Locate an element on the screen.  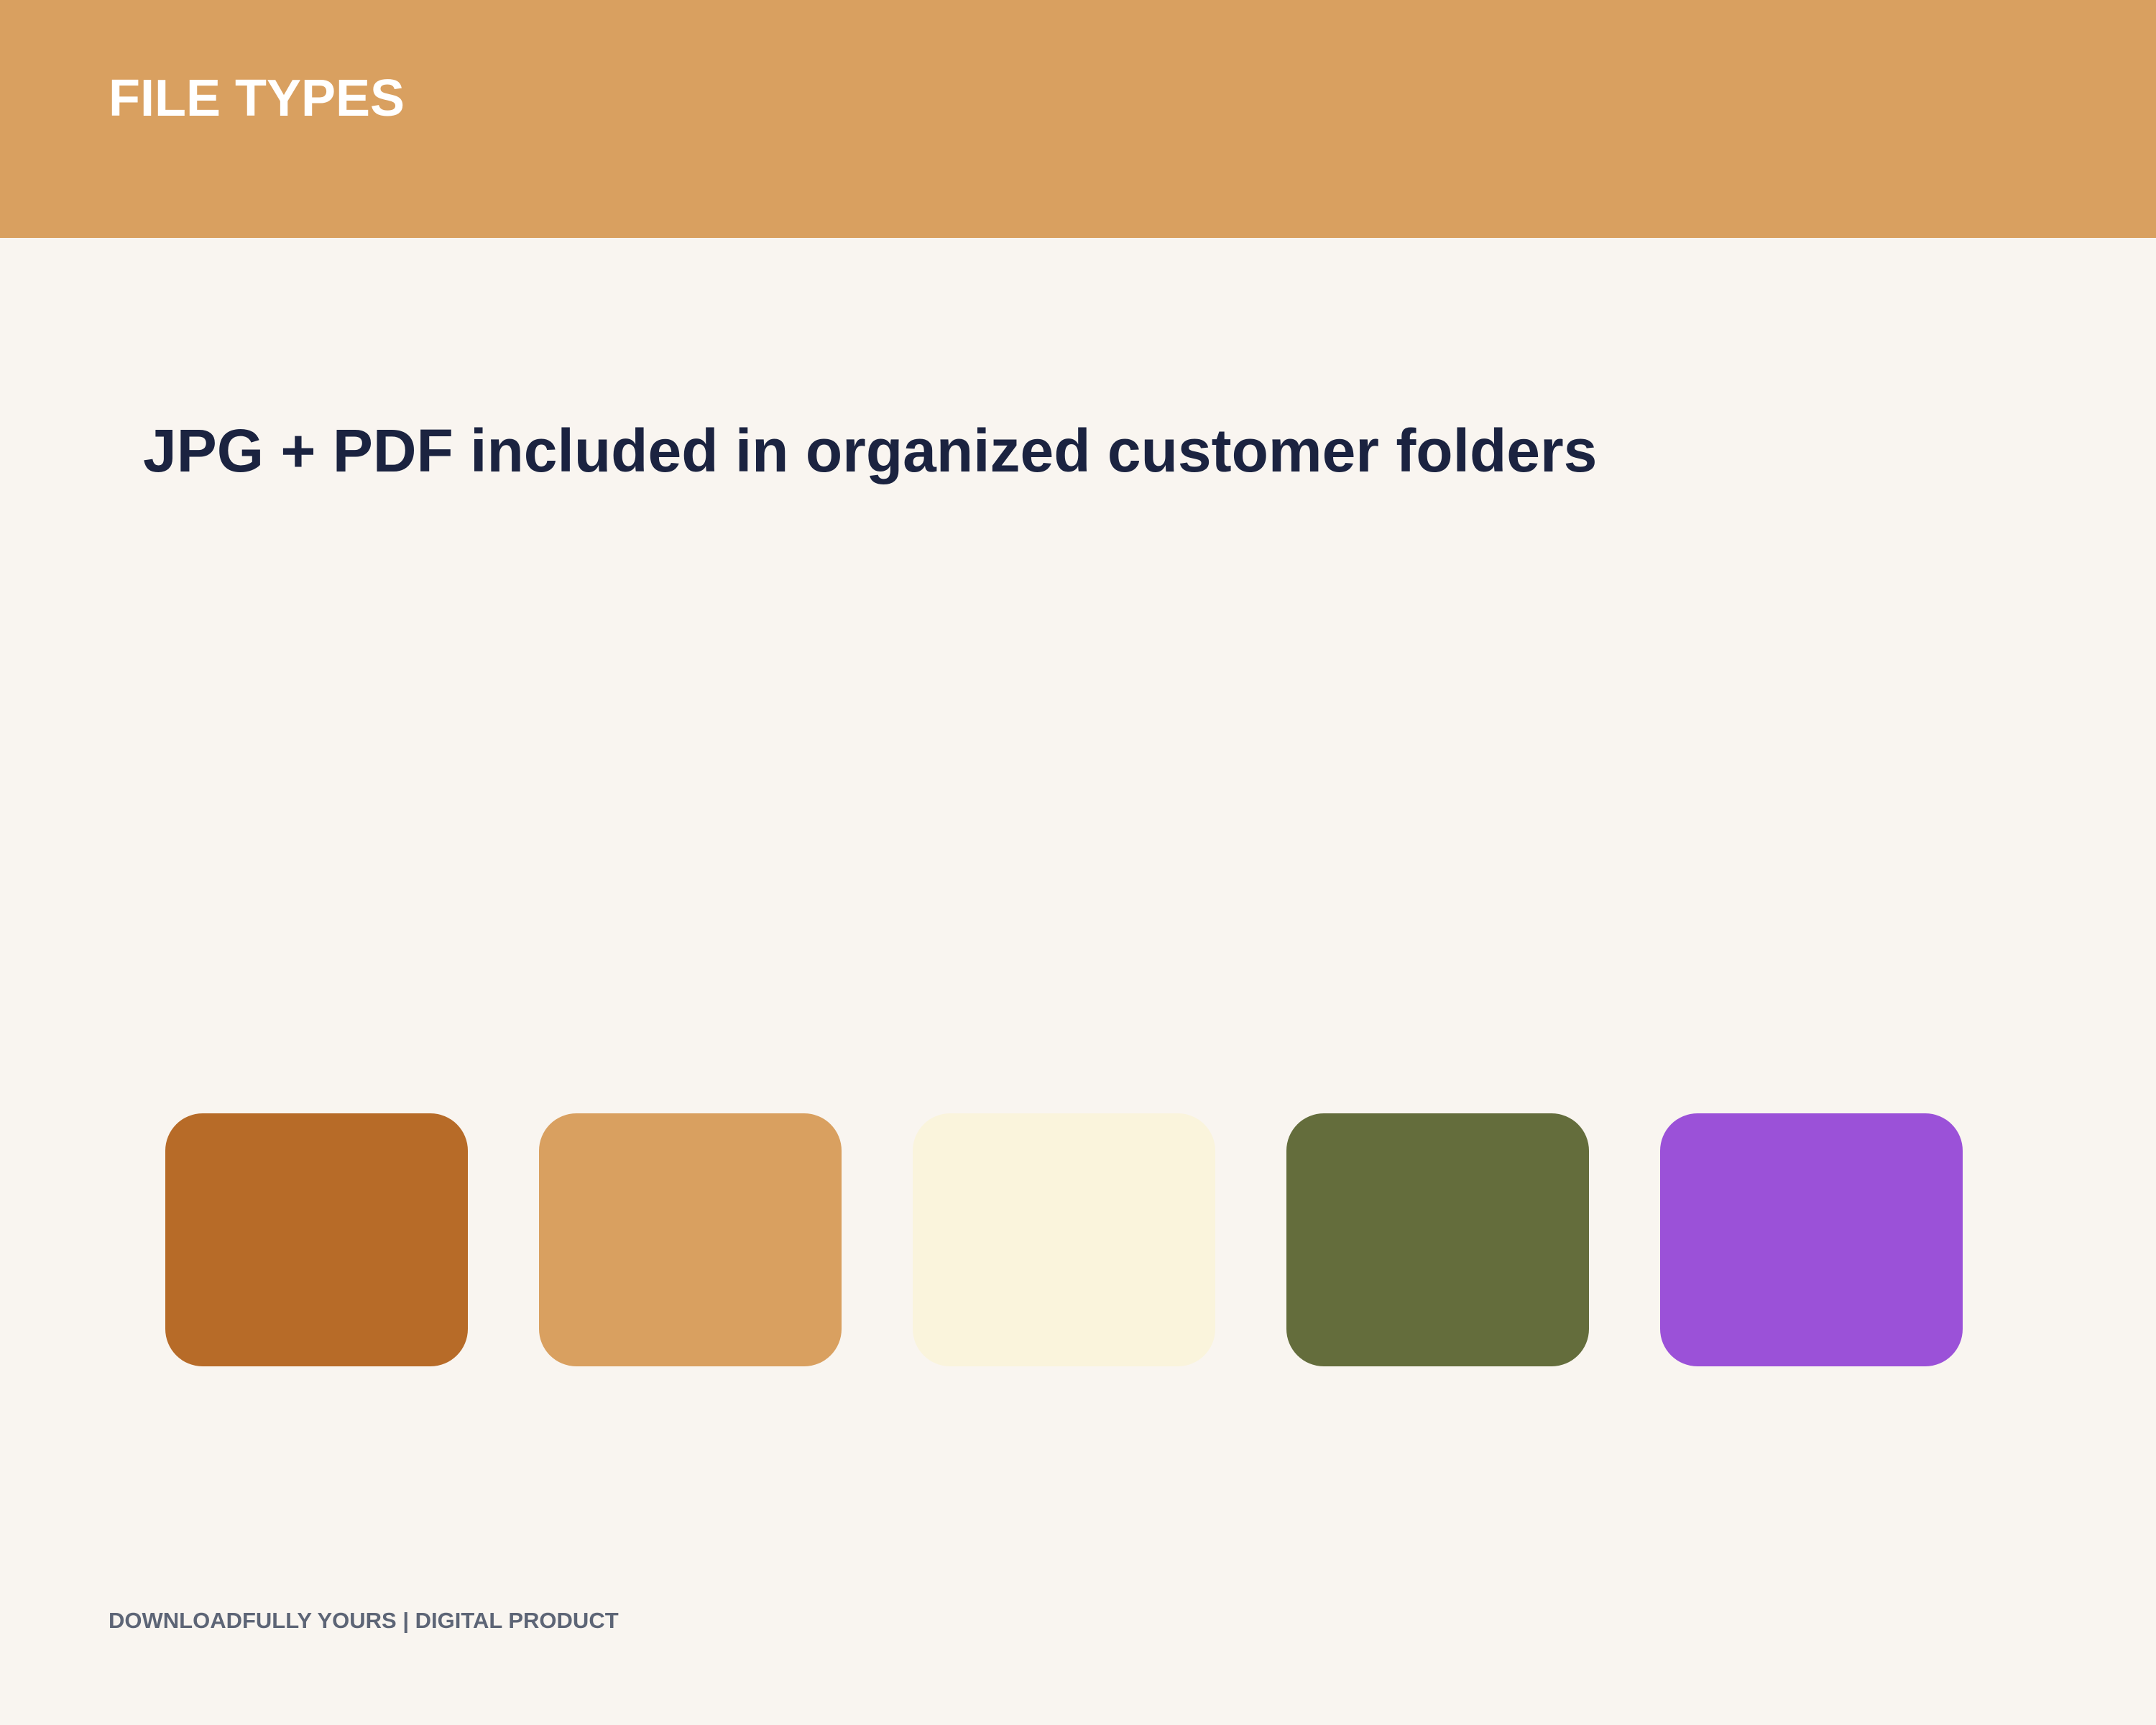
header-band: FILE TYPES is located at coordinates (1078, 119).